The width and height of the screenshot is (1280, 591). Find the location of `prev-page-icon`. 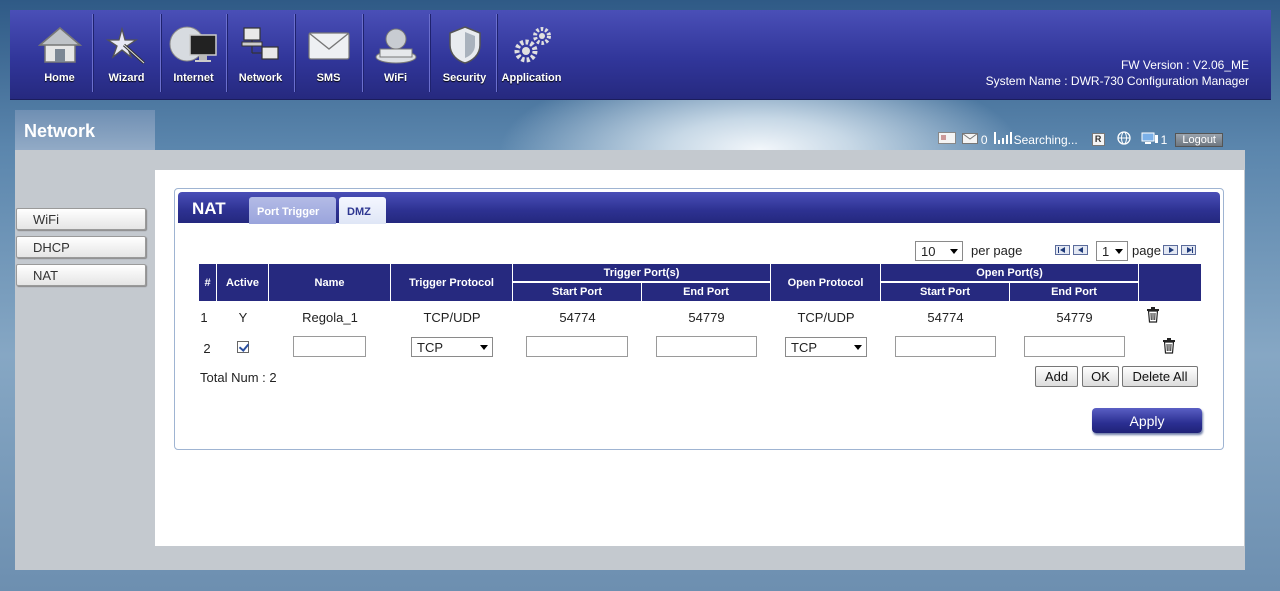

prev-page-icon is located at coordinates (1080, 250).